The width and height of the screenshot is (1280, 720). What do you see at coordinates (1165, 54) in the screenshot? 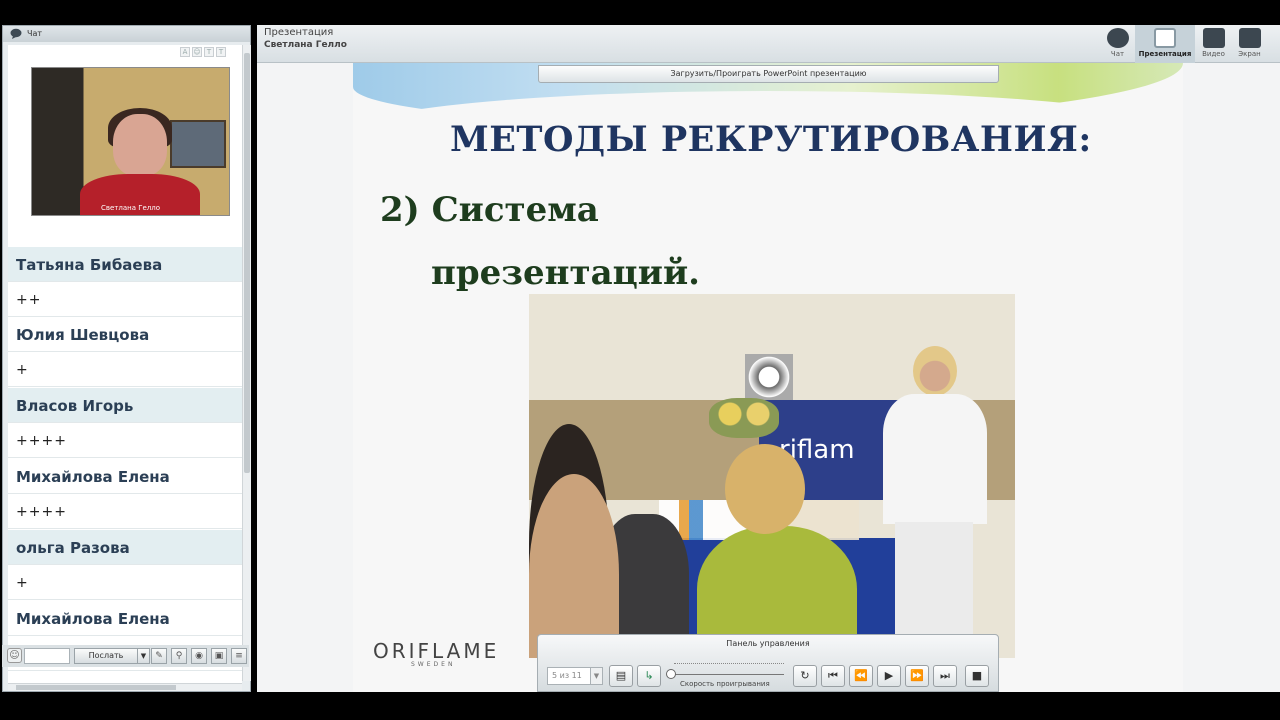
I see `mode-presentation-label: Презентация` at bounding box center [1165, 54].